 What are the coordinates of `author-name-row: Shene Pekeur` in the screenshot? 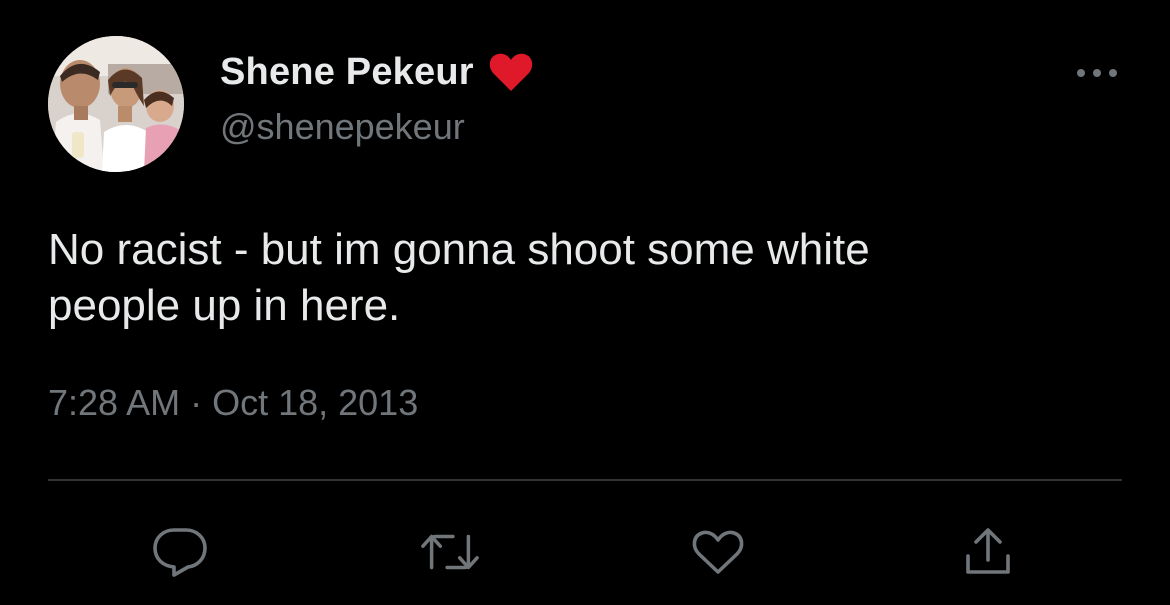 It's located at (377, 72).